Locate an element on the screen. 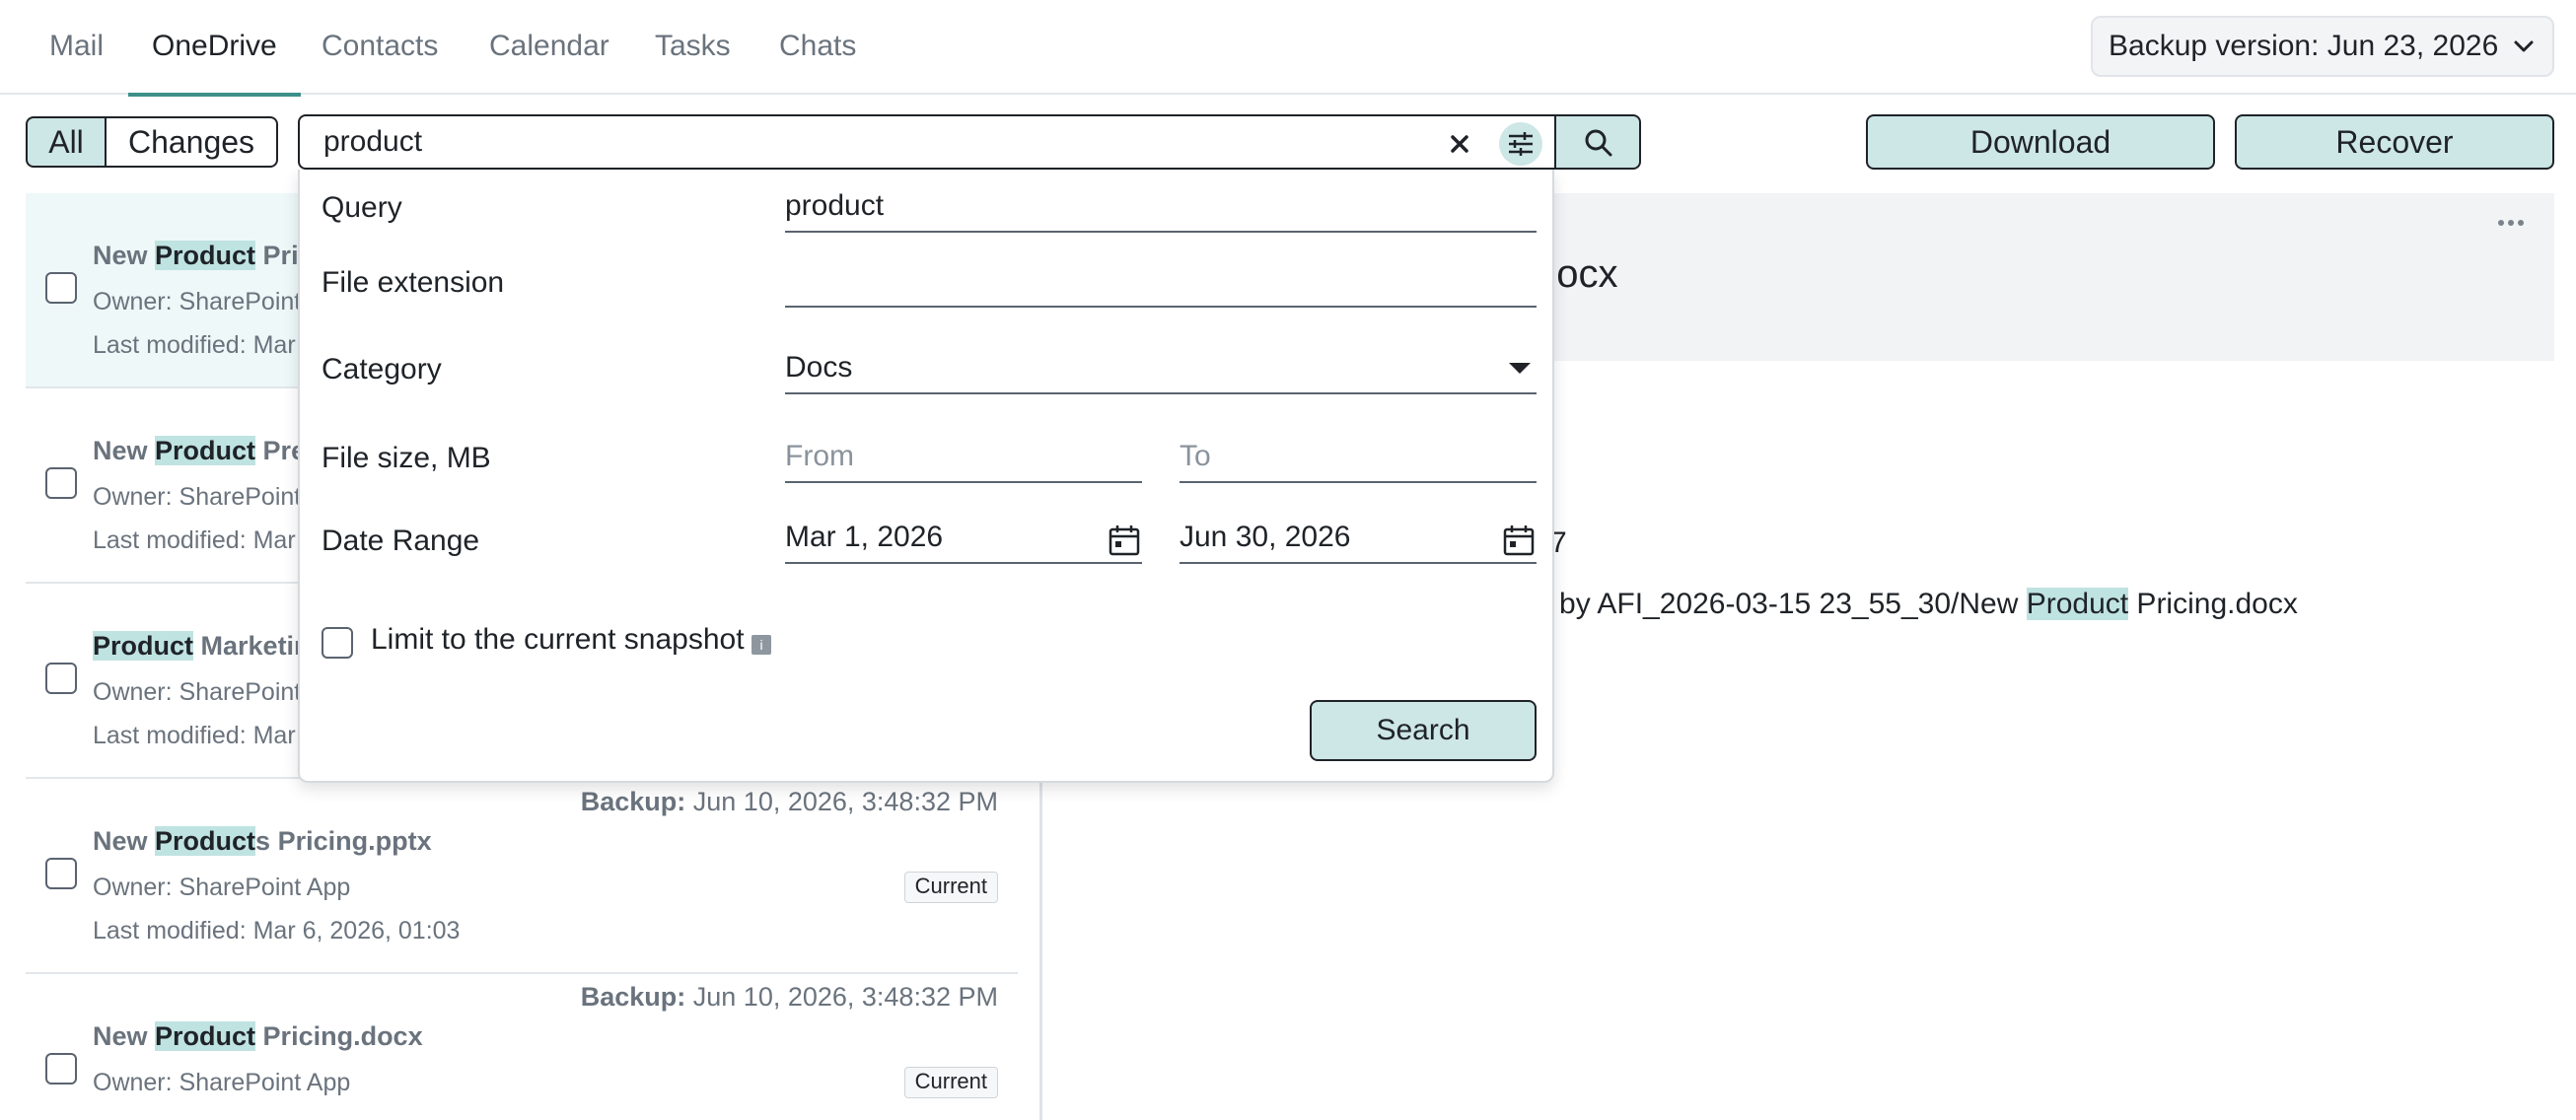  query-field: product is located at coordinates (1161, 208).